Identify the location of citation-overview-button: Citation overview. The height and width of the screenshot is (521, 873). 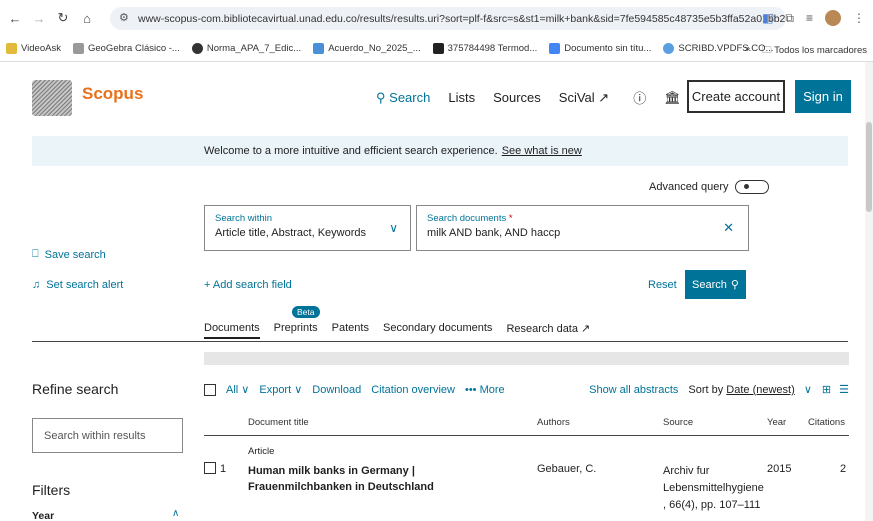
(413, 390).